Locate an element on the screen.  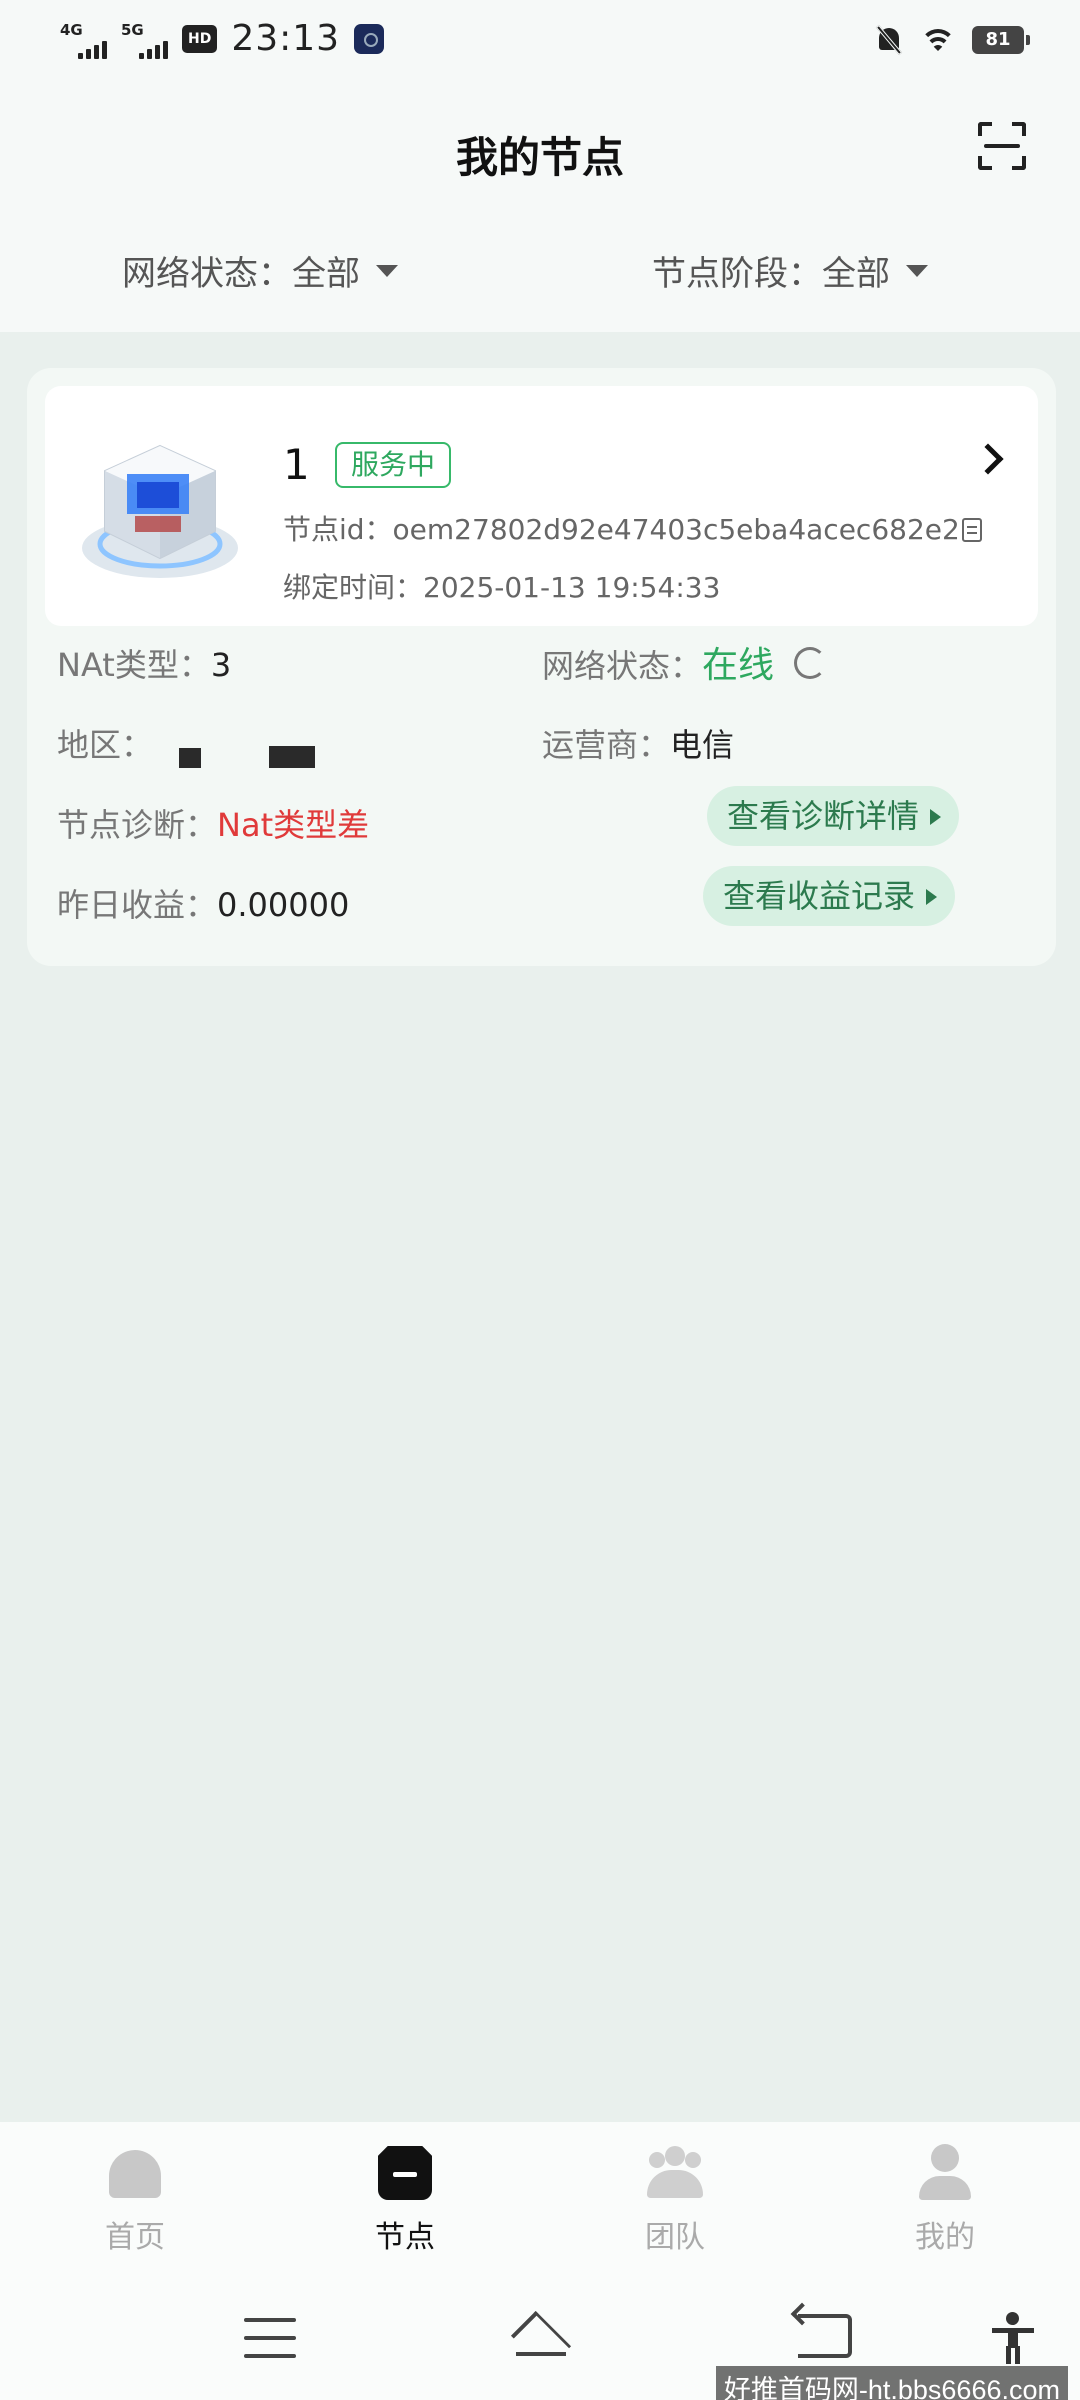
tab-profile-label: 我的 is located at coordinates (945, 2237).